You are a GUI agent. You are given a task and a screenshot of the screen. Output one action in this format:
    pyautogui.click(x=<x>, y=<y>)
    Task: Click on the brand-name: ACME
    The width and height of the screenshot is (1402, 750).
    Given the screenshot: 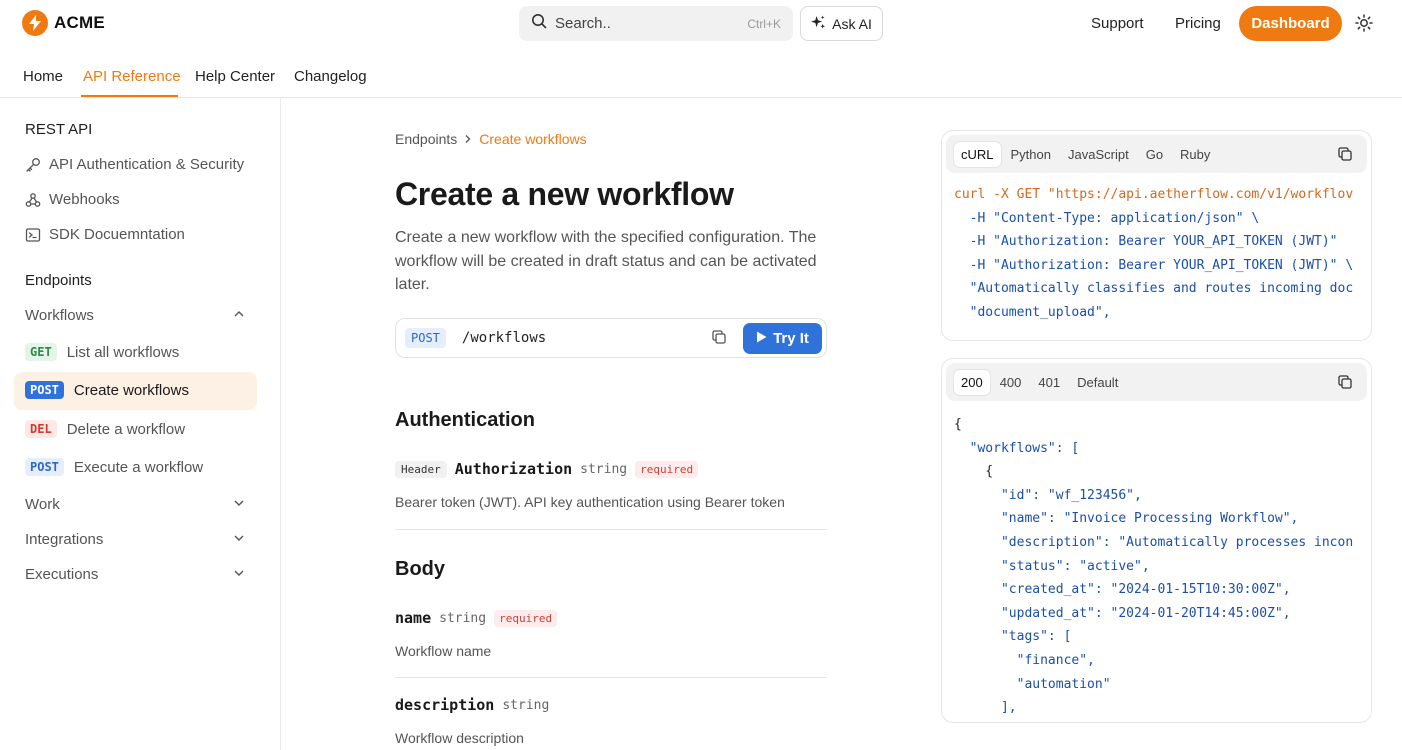 What is the action you would take?
    pyautogui.click(x=79, y=22)
    